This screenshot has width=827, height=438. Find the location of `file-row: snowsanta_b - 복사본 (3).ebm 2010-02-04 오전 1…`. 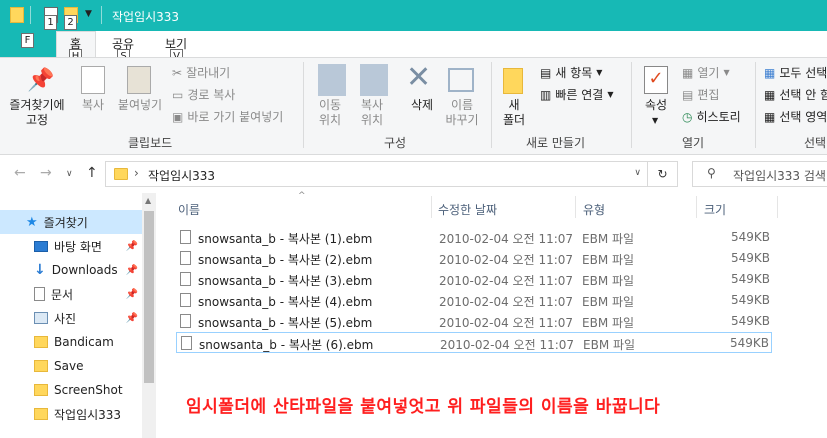

file-row: snowsanta_b - 복사본 (3).ebm 2010-02-04 오전 1… is located at coordinates (474, 279).